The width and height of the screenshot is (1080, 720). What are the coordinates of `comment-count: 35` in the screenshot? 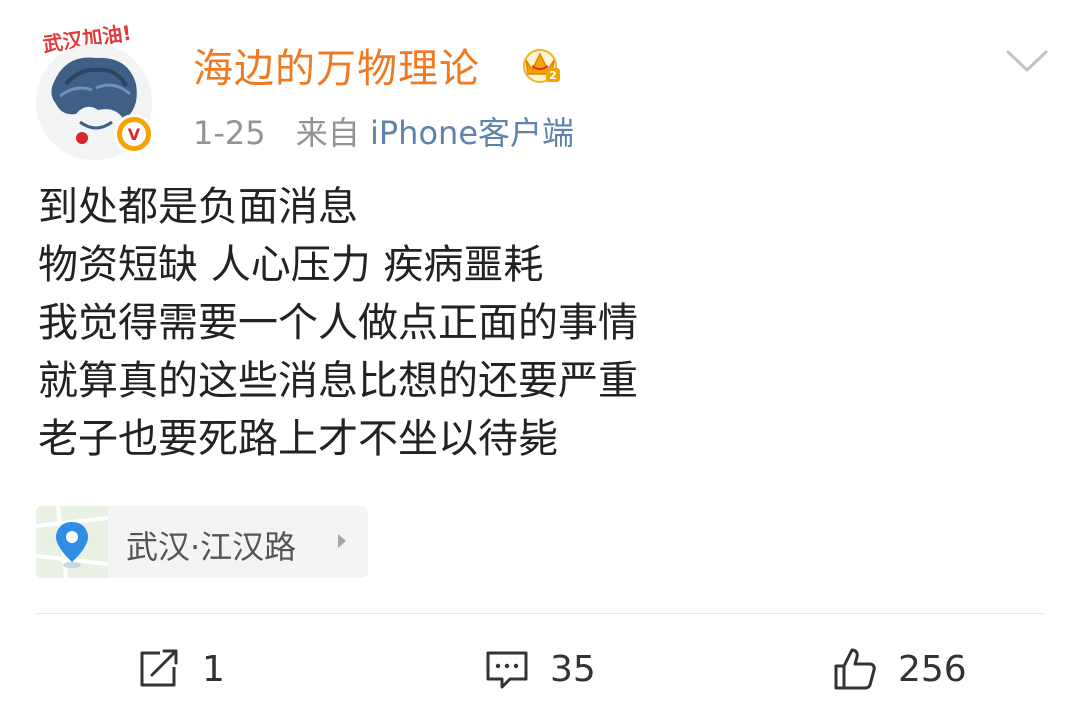 It's located at (573, 669).